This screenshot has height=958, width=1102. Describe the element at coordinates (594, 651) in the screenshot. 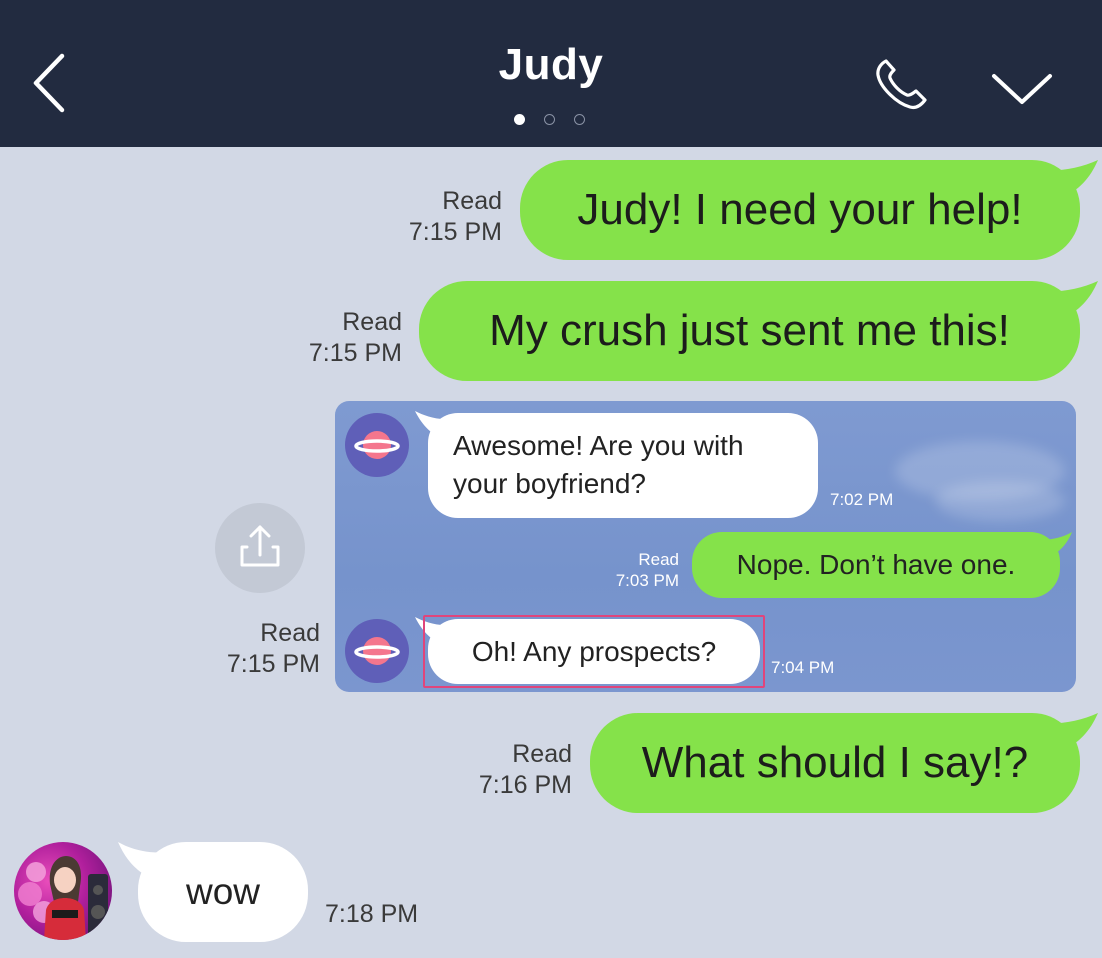

I see `highlight-box` at that location.